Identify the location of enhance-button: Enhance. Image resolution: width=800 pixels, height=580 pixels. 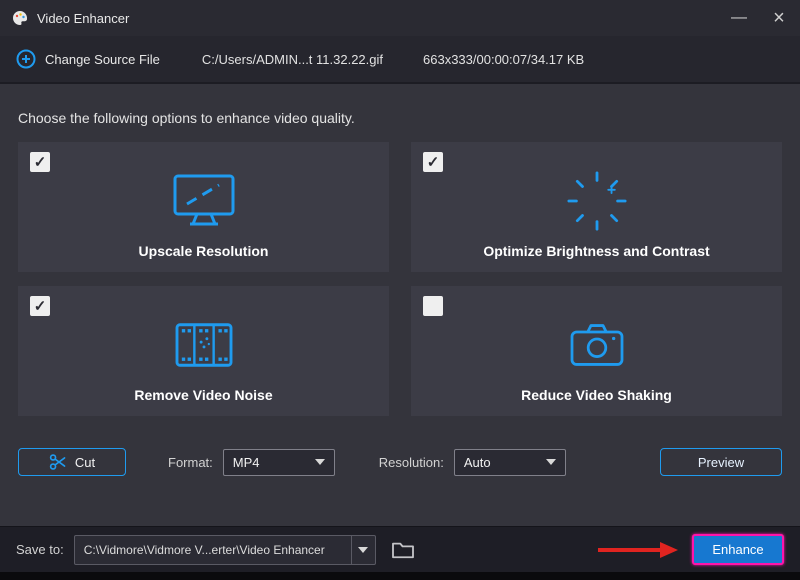
(738, 549).